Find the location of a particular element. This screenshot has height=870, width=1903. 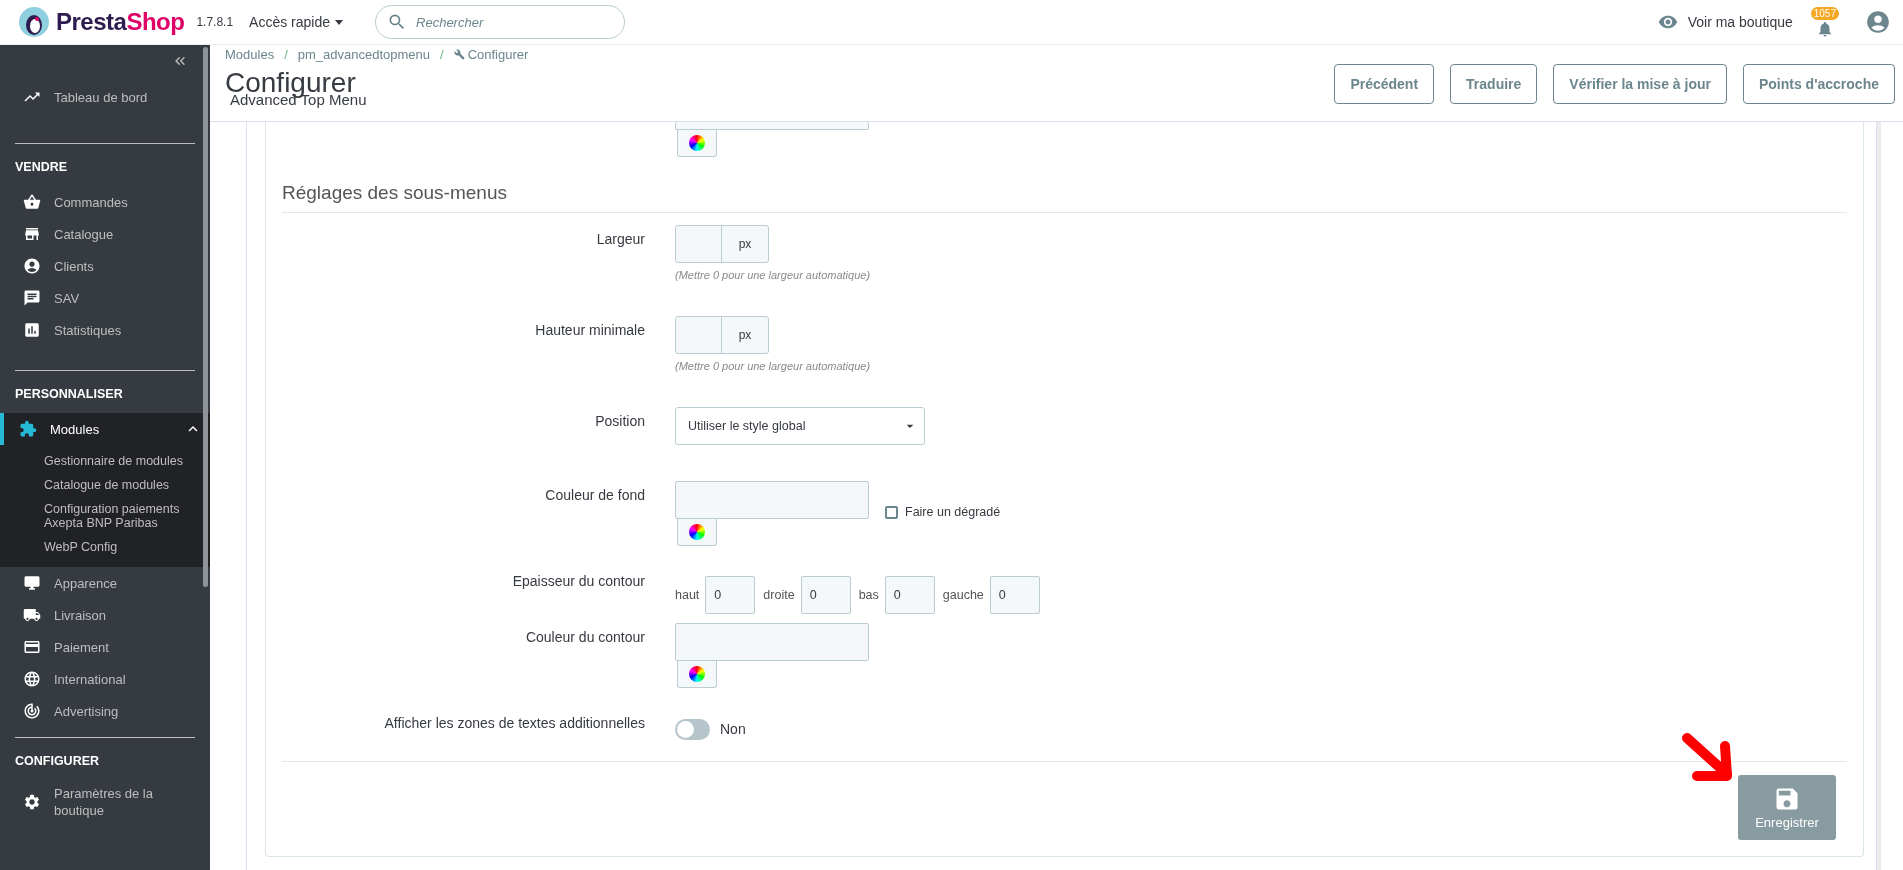

sidebar-label: Catalogue is located at coordinates (84, 234).